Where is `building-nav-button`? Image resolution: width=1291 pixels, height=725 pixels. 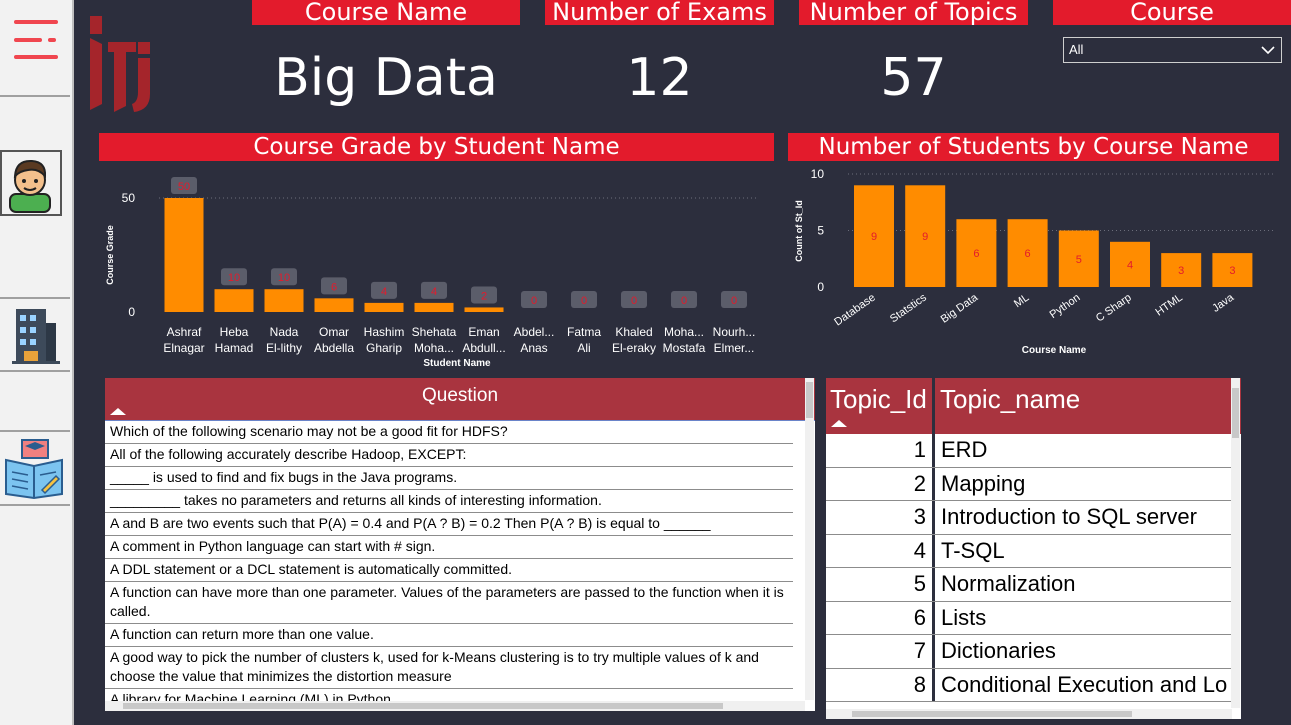 building-nav-button is located at coordinates (35, 335).